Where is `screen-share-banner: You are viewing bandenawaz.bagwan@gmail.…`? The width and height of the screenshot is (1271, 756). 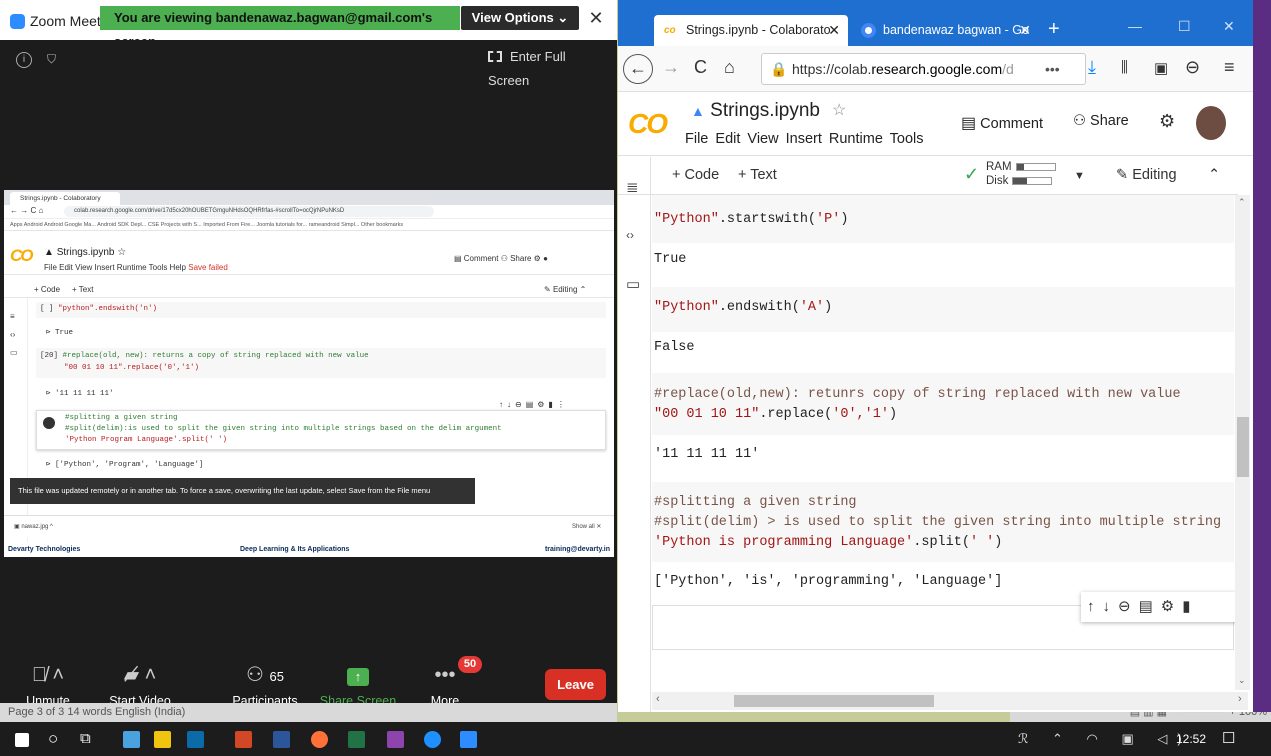
screen-share-banner: You are viewing bandenawaz.bagwan@gmail.… is located at coordinates (280, 27).